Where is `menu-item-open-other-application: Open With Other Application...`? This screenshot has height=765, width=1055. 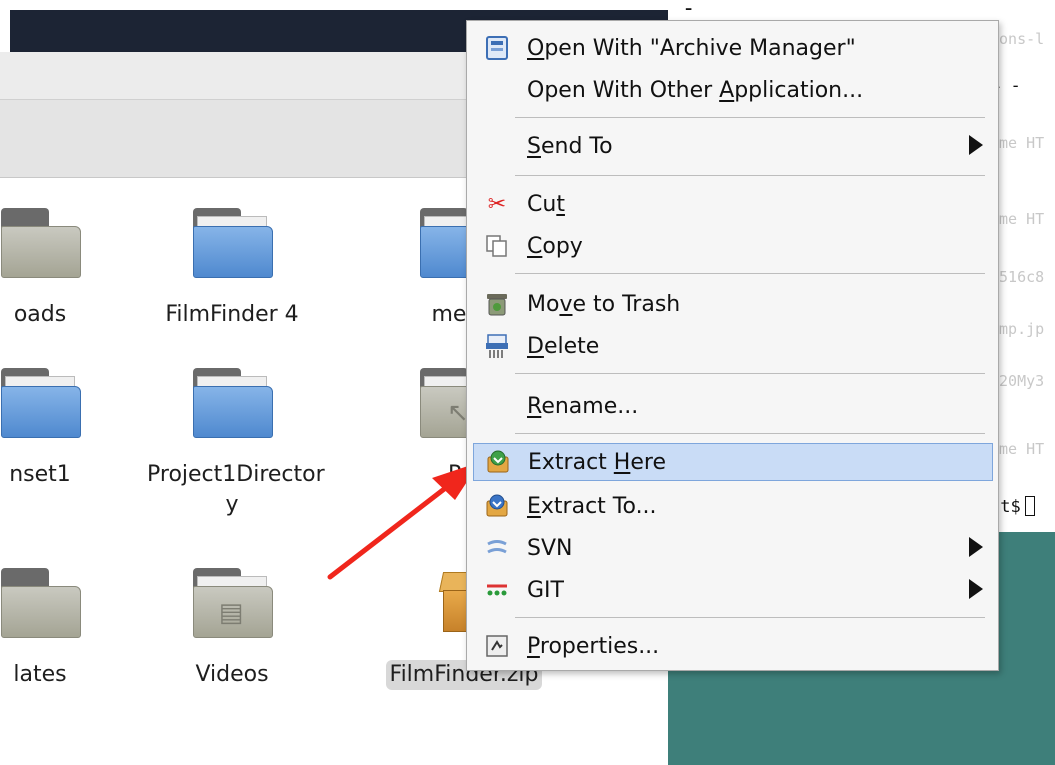
menu-item-open-other-application: Open With Other Application... is located at coordinates (733, 90).